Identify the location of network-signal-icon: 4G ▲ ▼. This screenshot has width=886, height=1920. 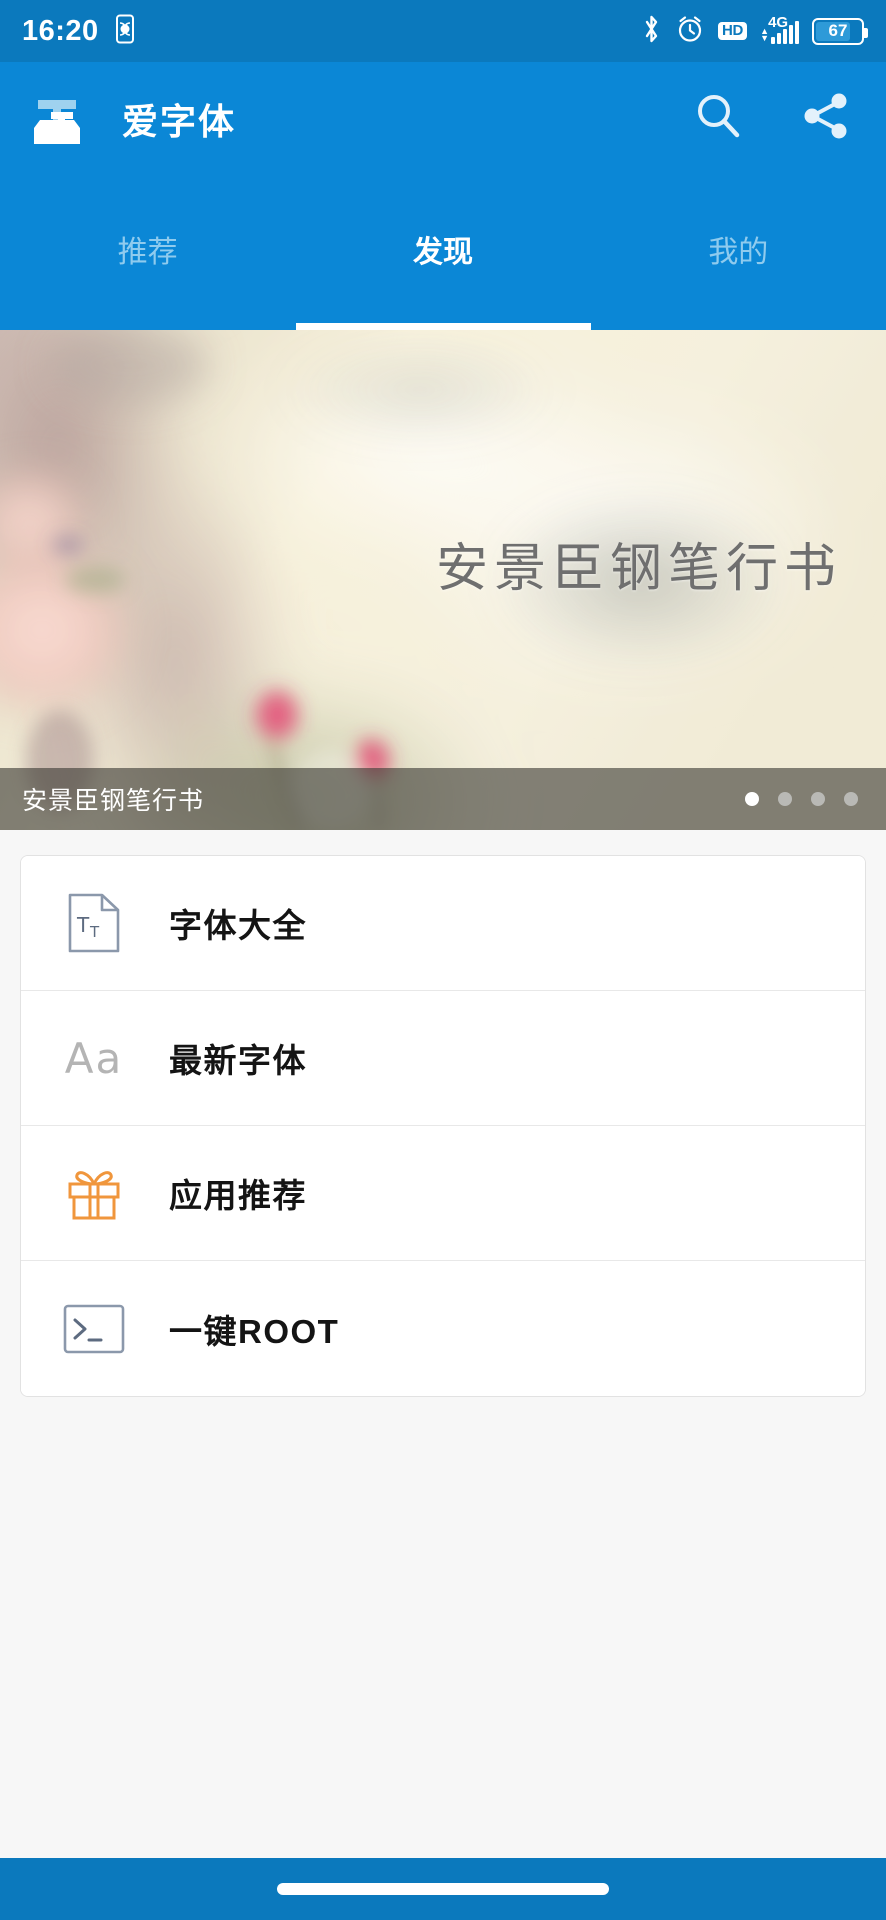
(779, 29).